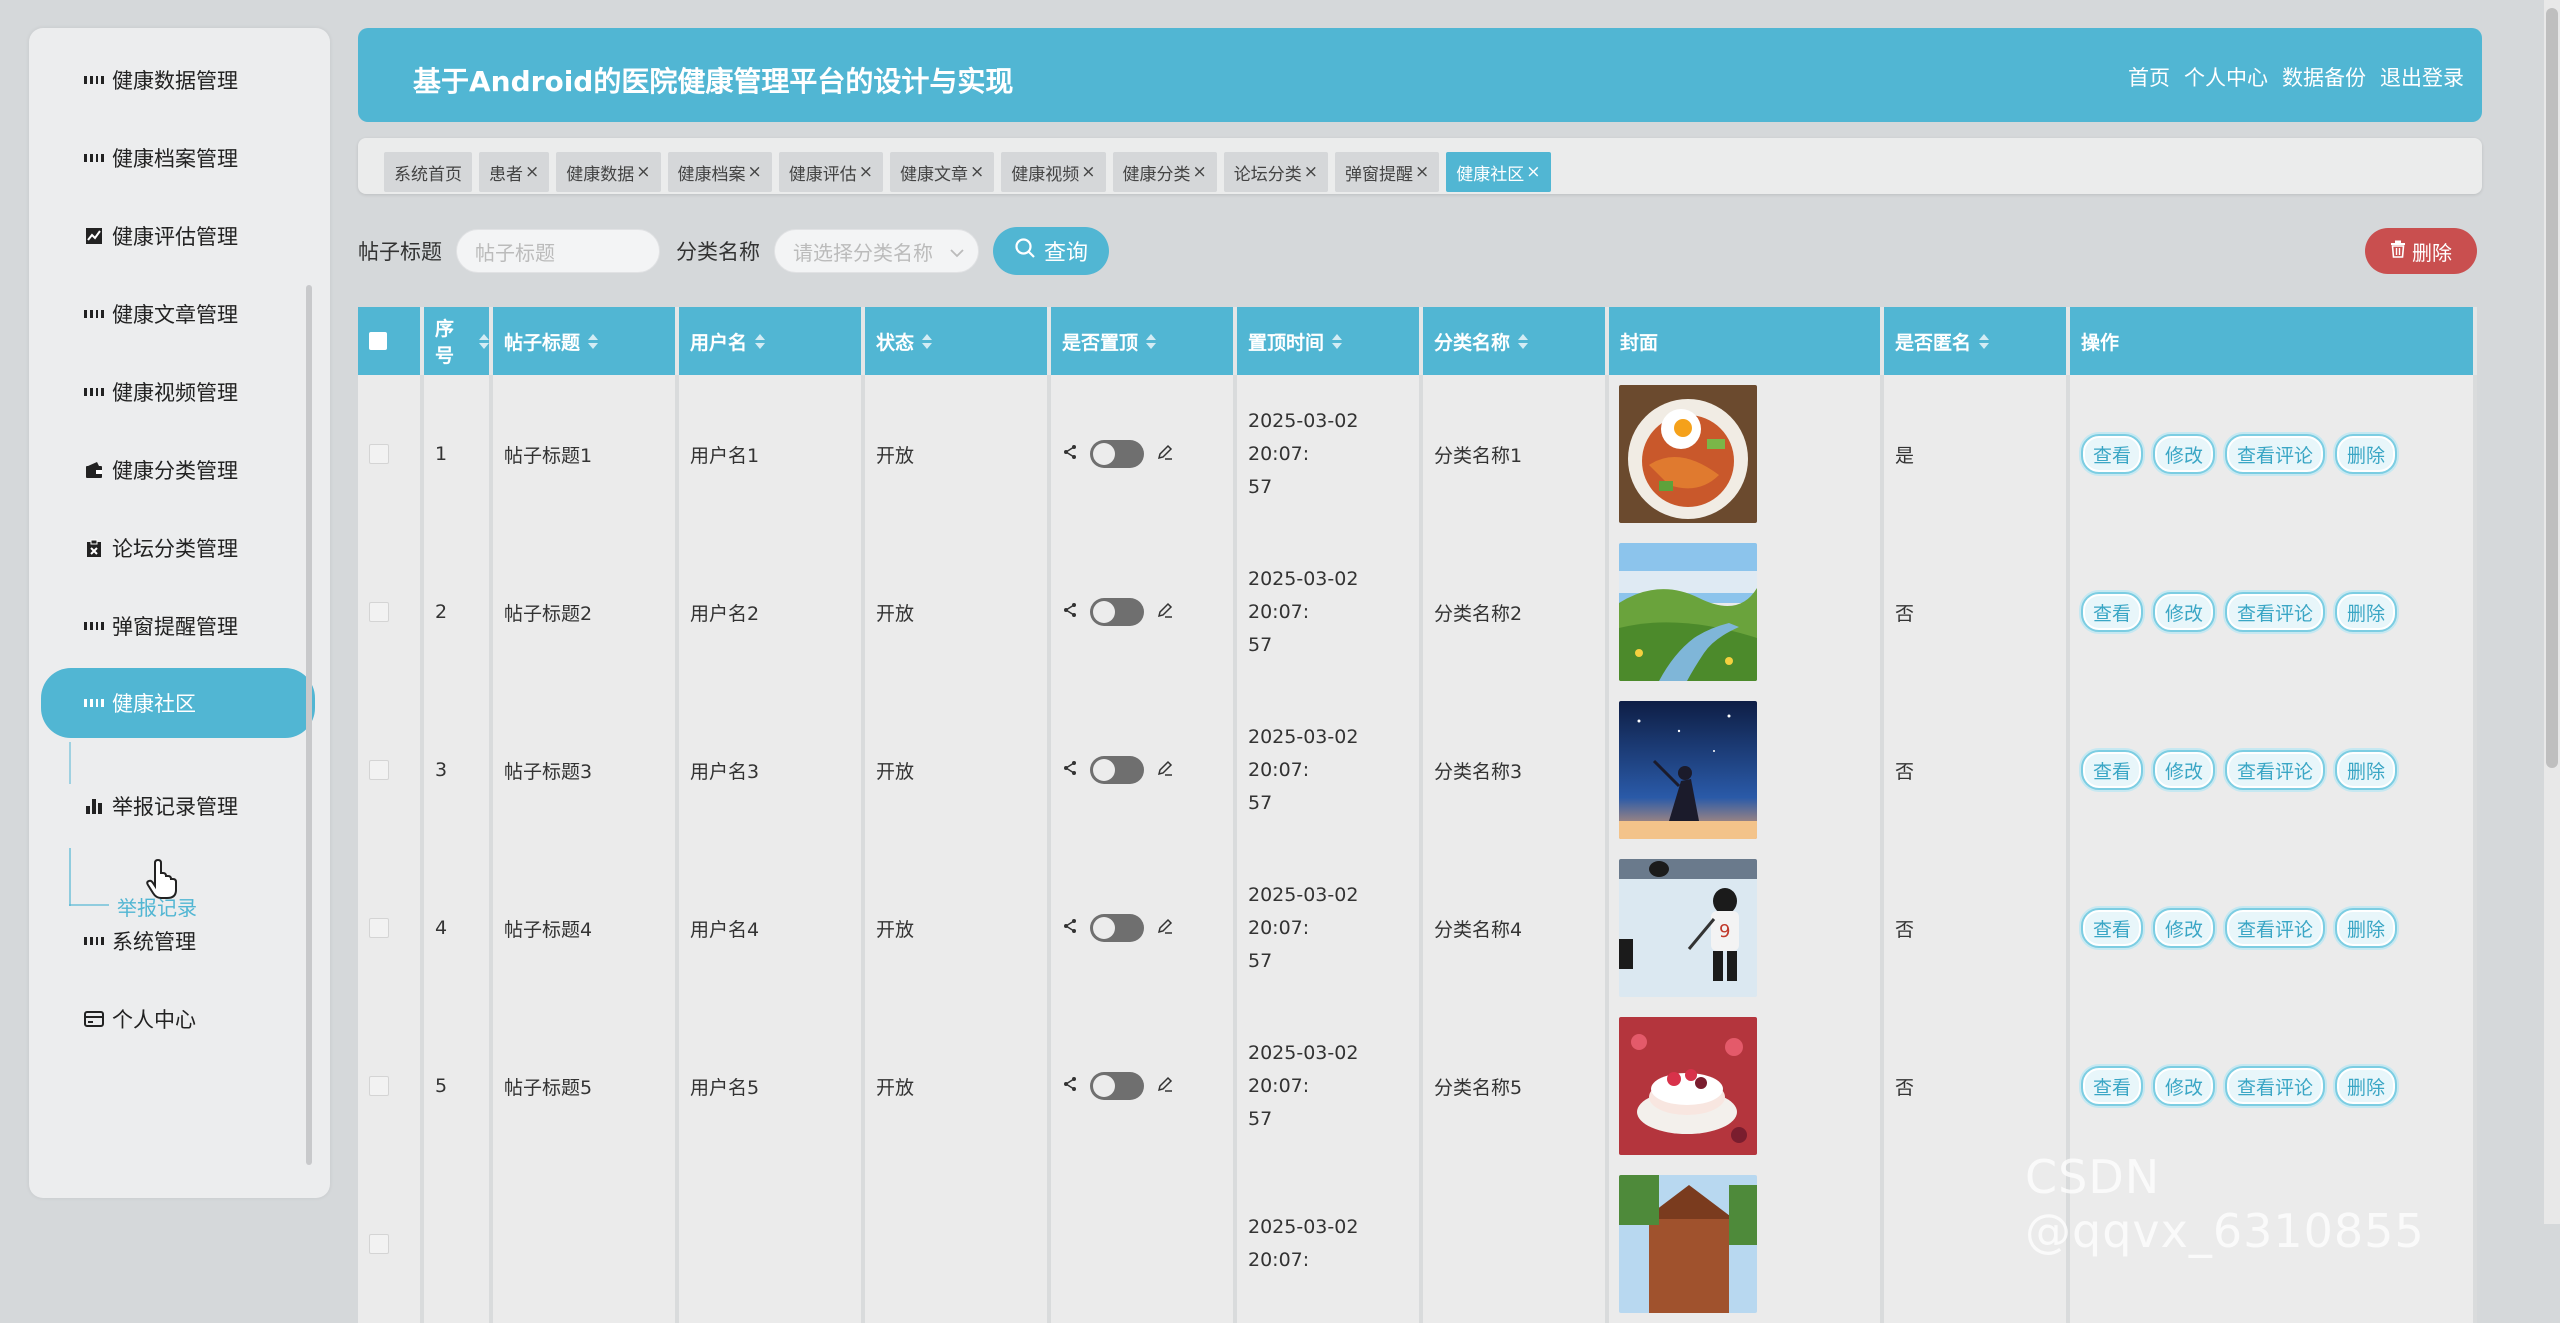 The image size is (2560, 1323). I want to click on tab-10: 健康社区 ×, so click(1498, 172).